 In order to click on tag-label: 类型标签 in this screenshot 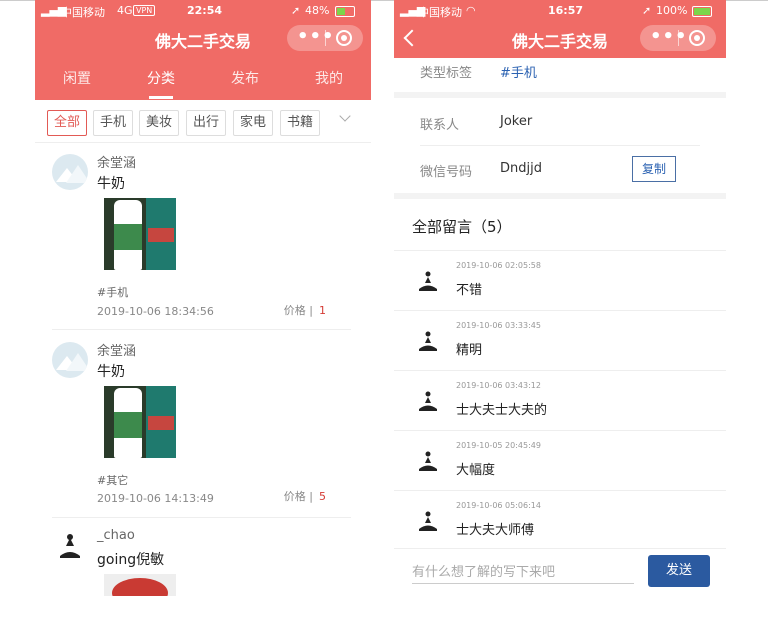, I will do `click(446, 73)`.